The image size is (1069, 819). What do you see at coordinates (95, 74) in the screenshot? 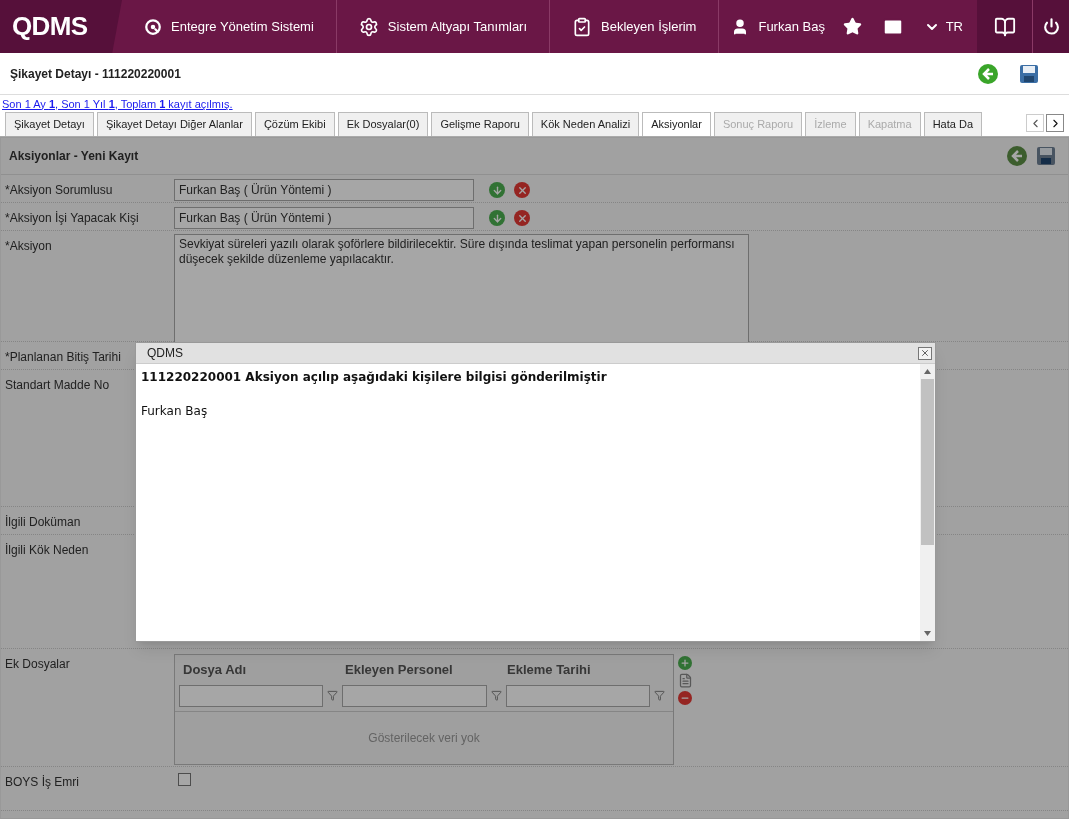
I see `page-title: Şikayet Detayı - 111220220001` at bounding box center [95, 74].